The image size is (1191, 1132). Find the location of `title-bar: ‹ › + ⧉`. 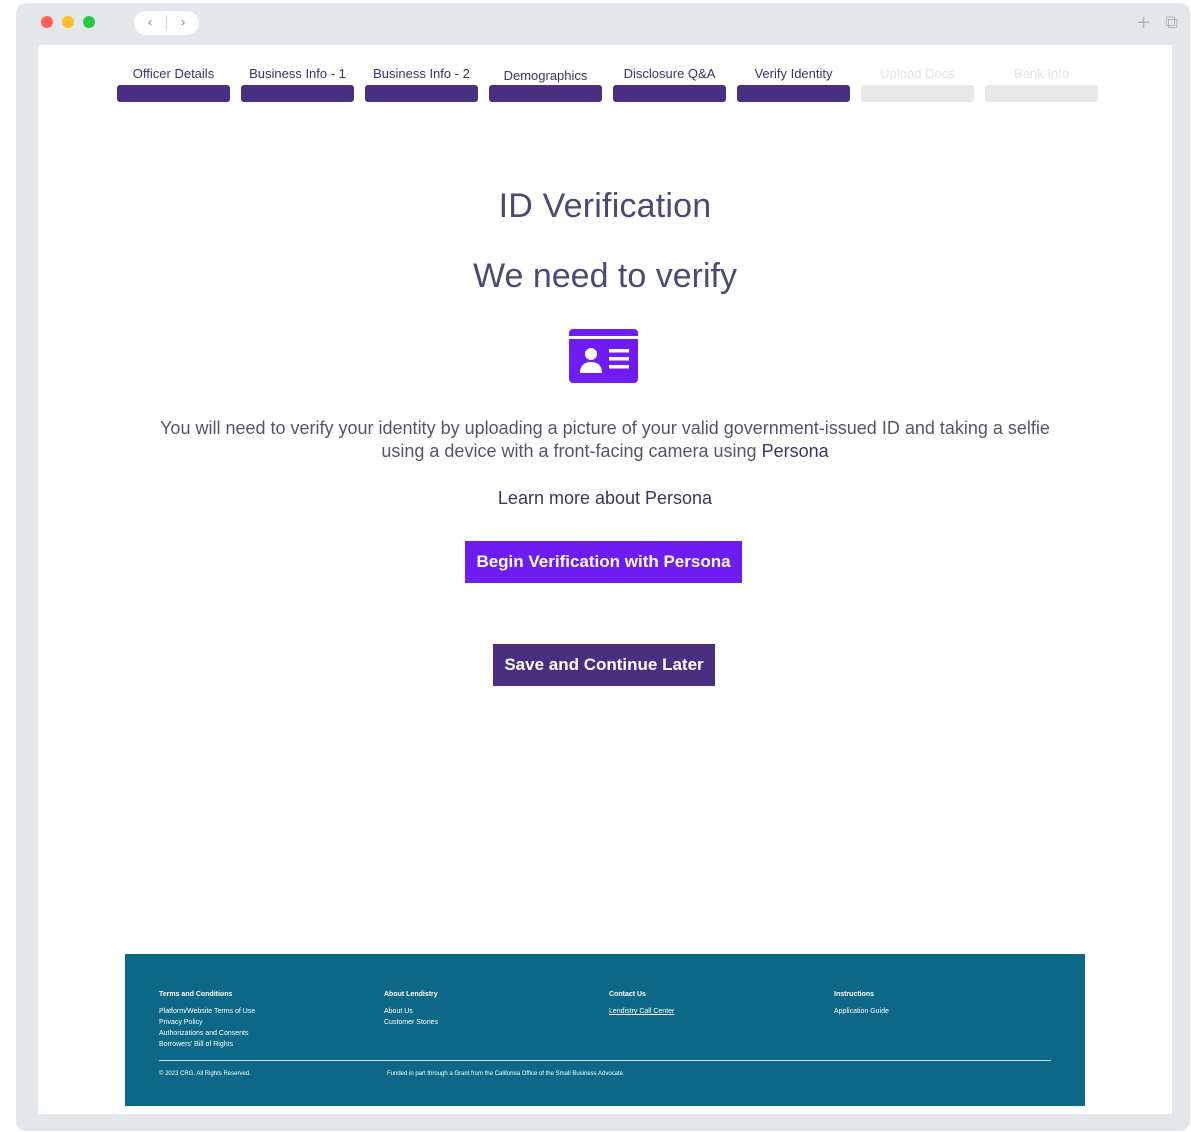

title-bar: ‹ › + ⧉ is located at coordinates (603, 24).